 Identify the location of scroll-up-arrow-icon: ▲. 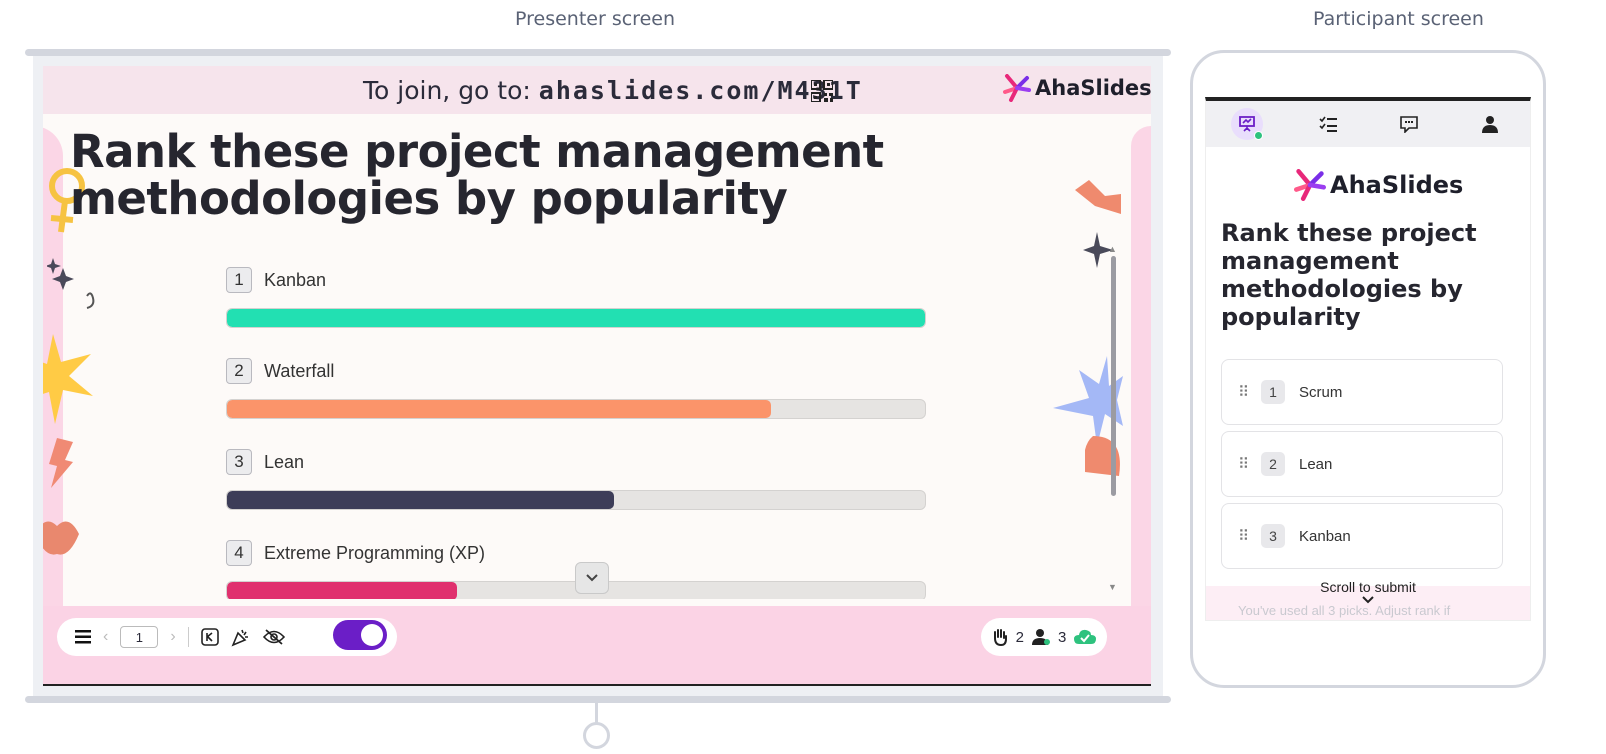
(1112, 249).